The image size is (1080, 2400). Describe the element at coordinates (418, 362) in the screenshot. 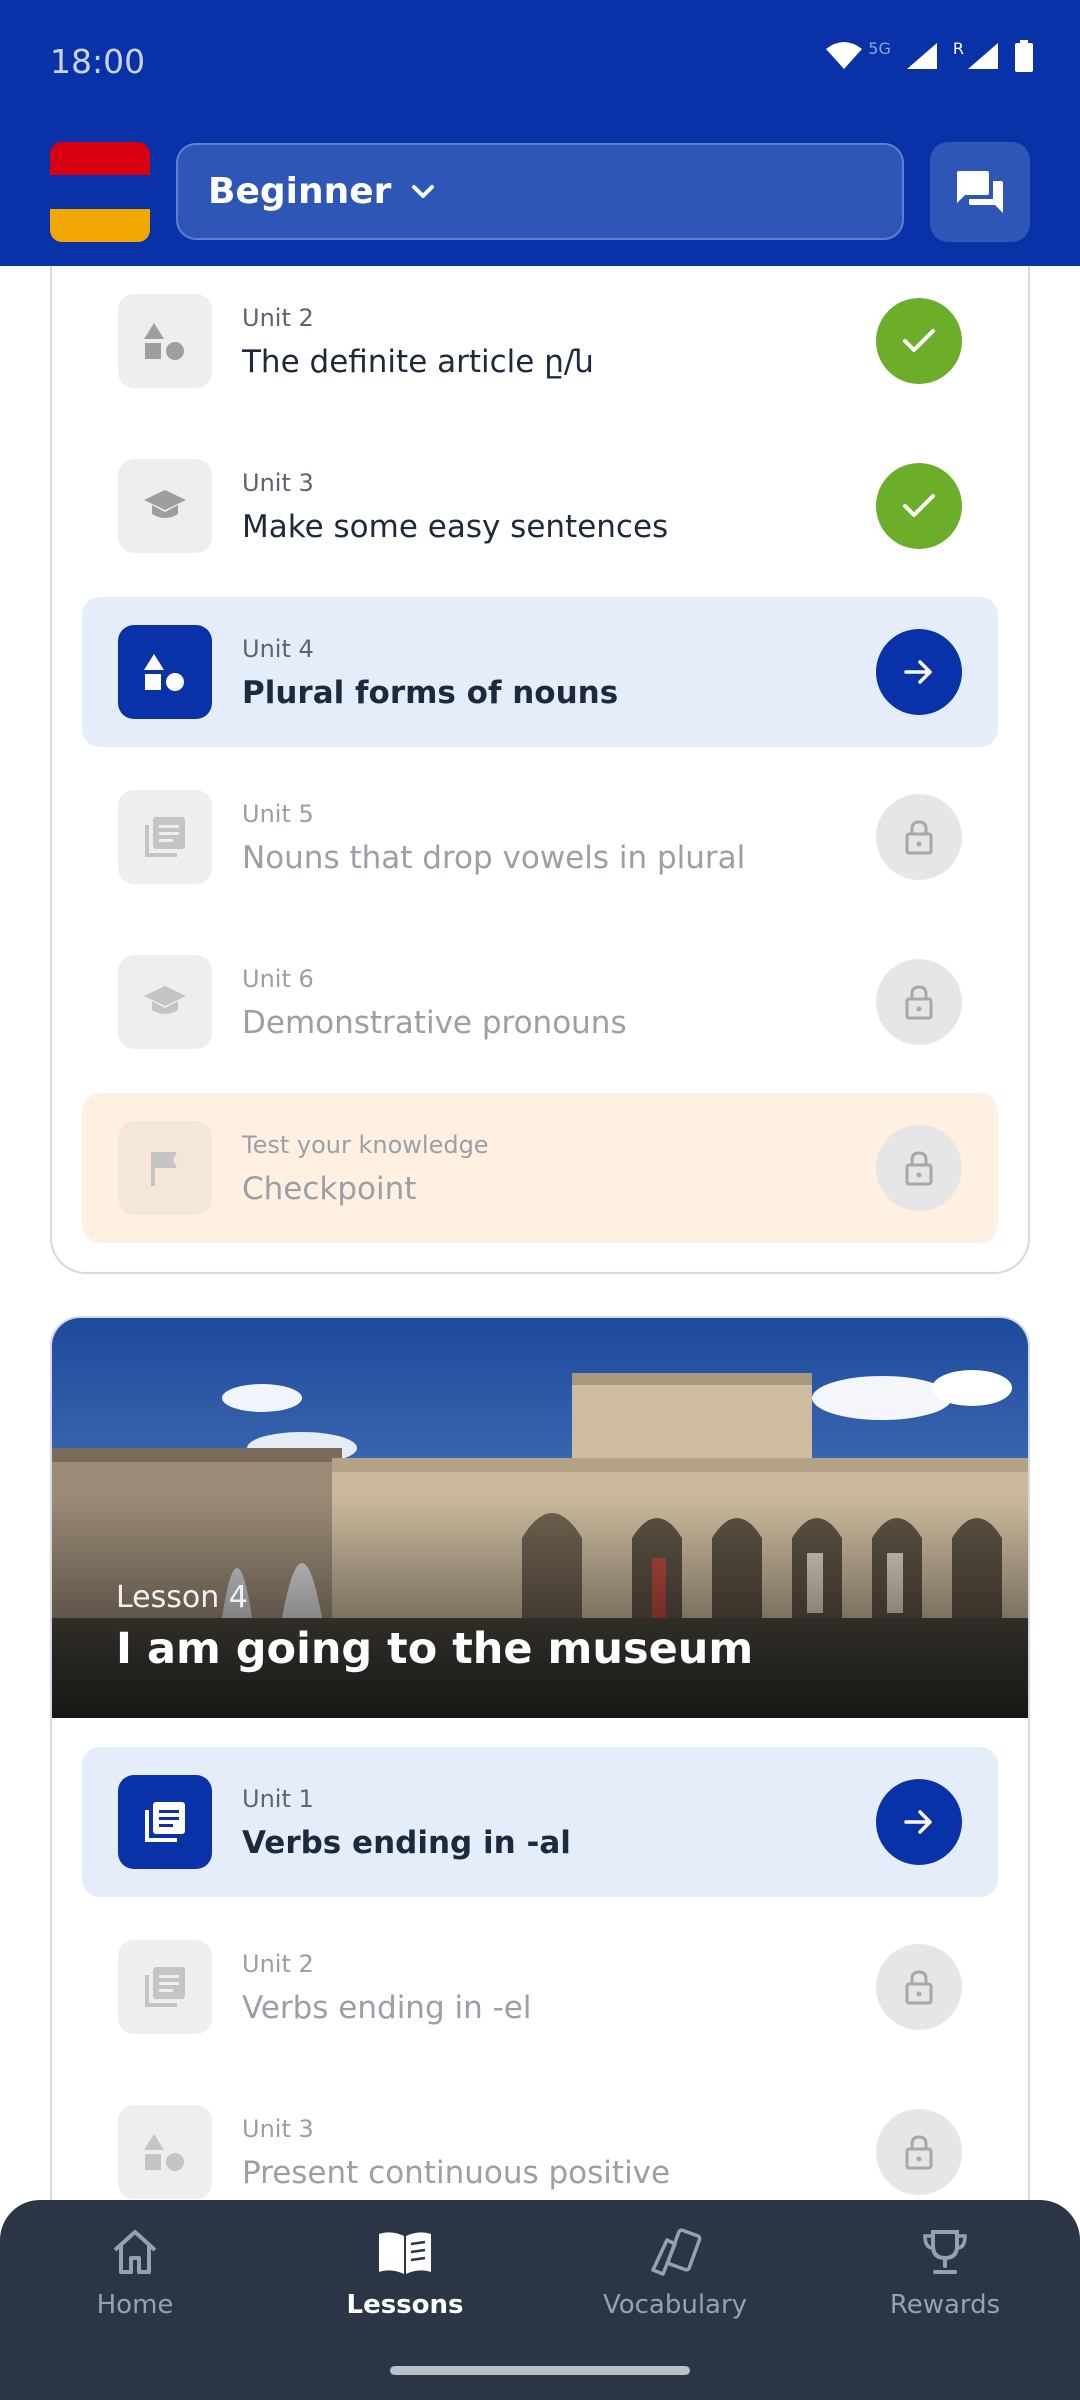

I see `unit-title: The definite article ը/ն` at that location.